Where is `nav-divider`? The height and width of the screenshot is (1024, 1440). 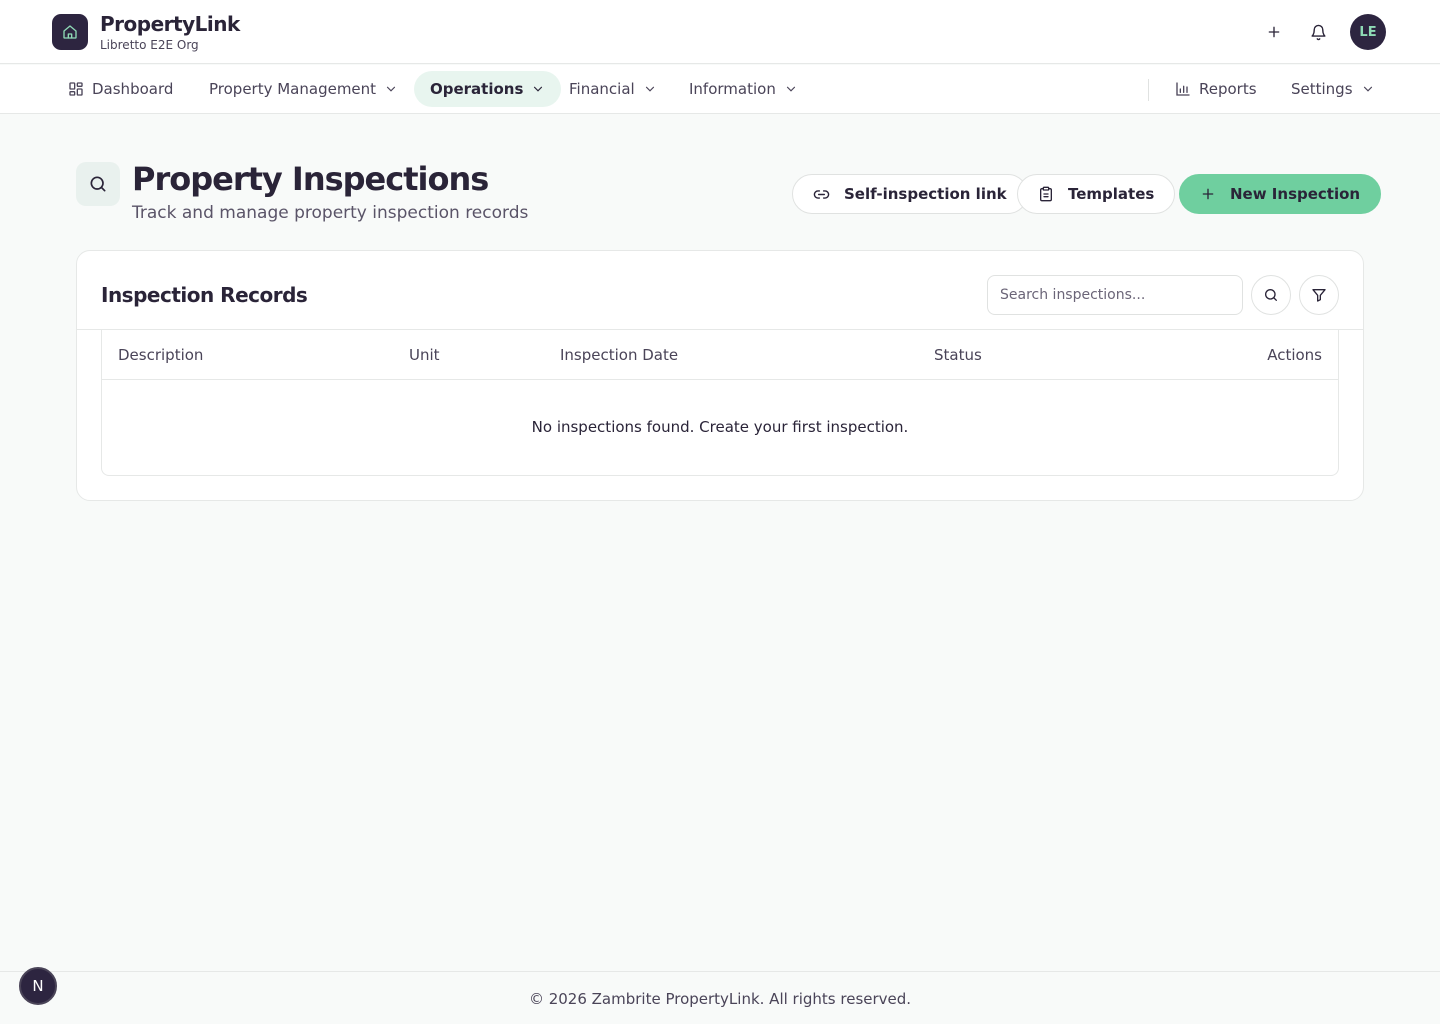 nav-divider is located at coordinates (1148, 90).